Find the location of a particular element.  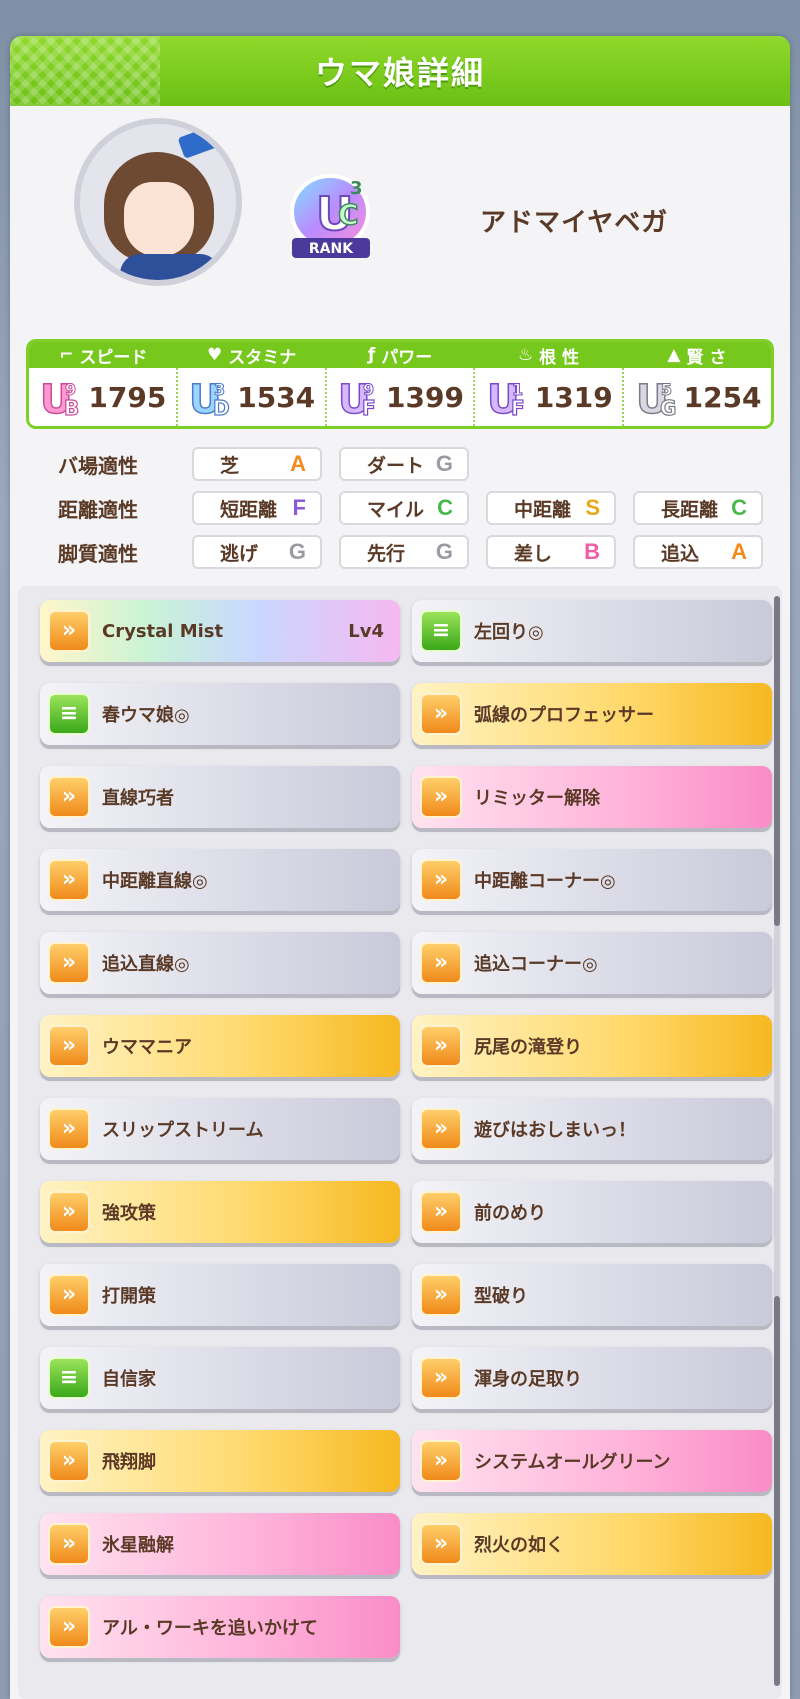

stat-cell-2: U 9 F 1399 is located at coordinates (401, 397).